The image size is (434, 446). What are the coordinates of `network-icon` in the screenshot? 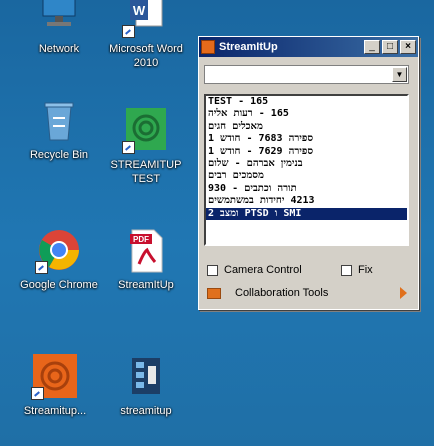 It's located at (59, 19).